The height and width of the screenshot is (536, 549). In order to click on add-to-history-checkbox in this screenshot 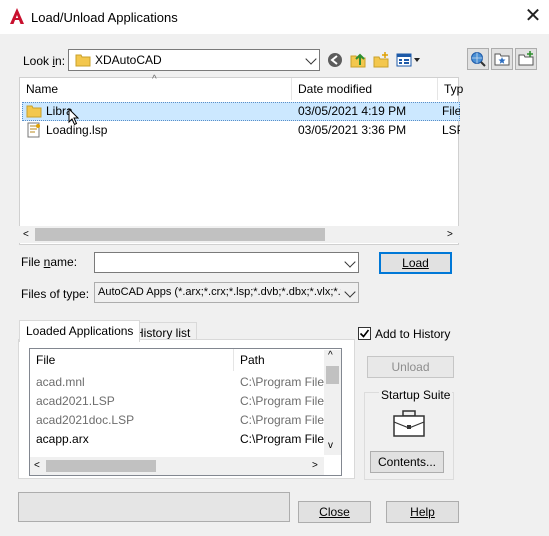, I will do `click(364, 333)`.